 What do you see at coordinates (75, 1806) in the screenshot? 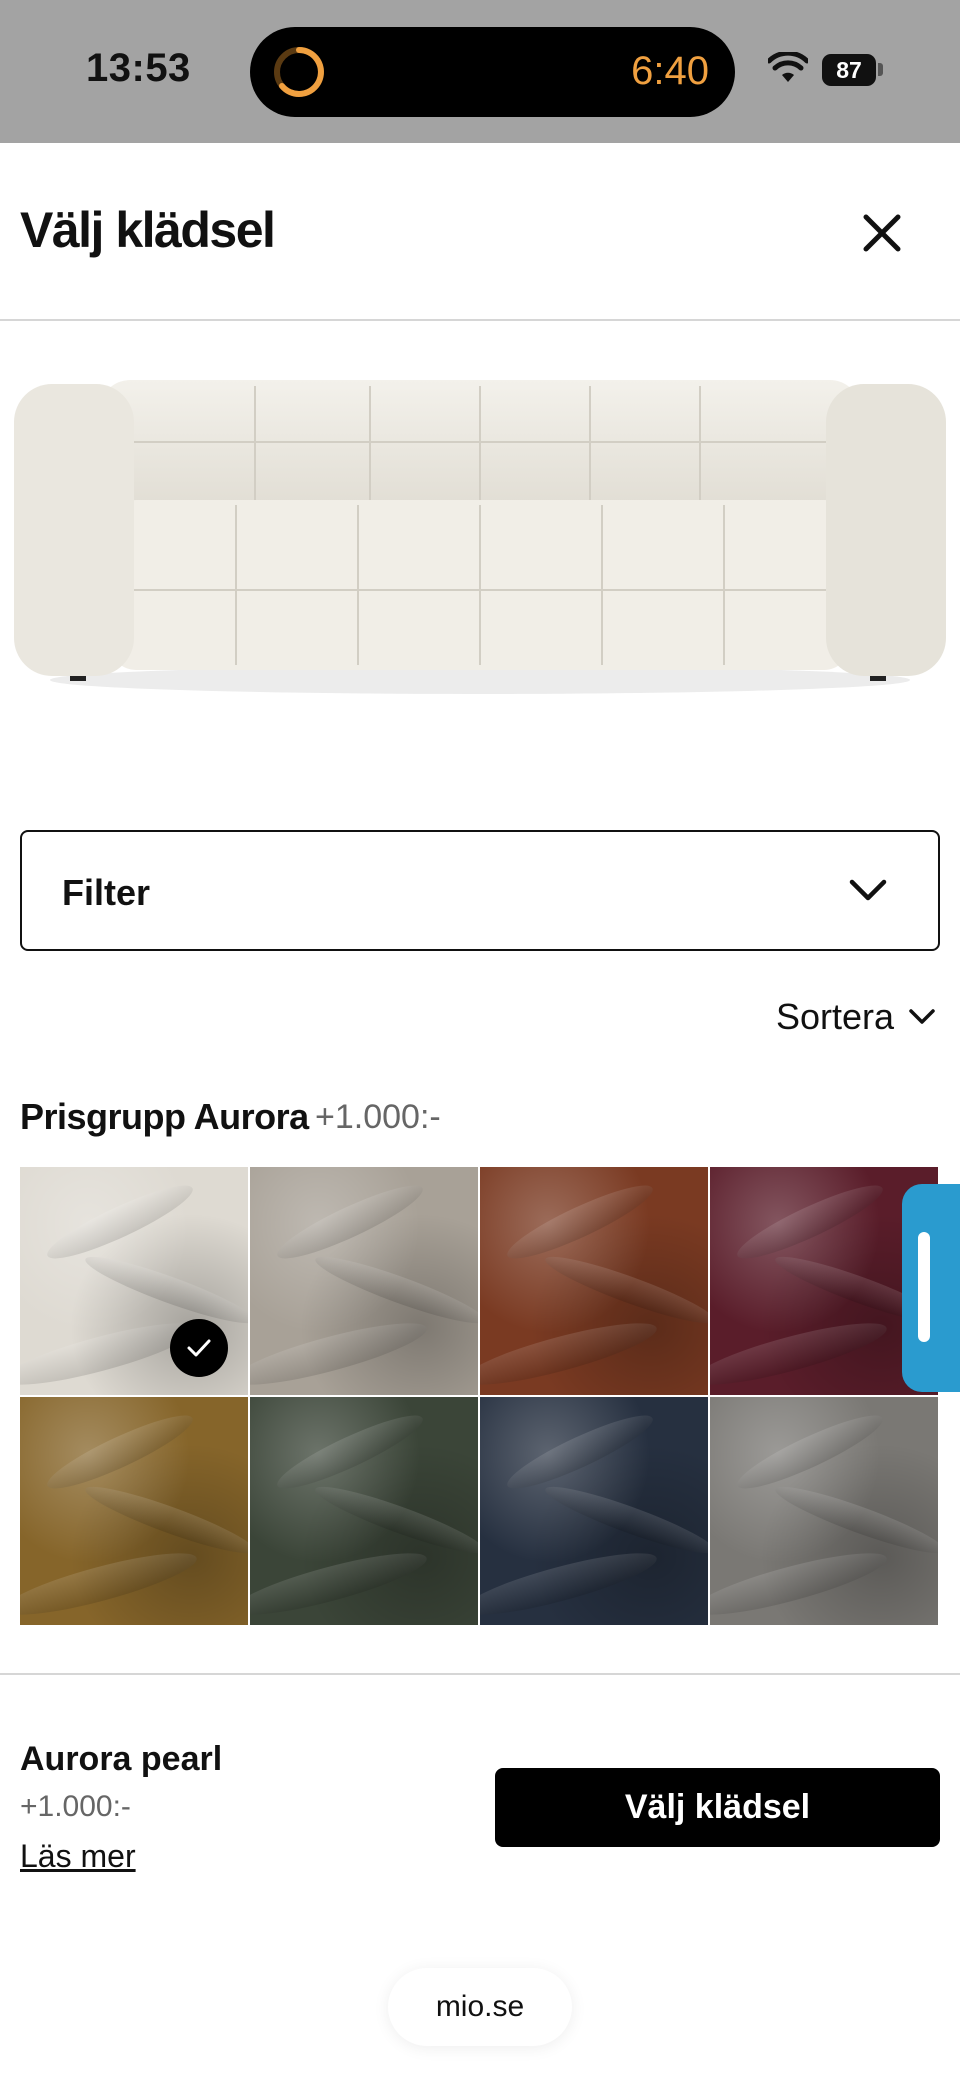
I see `selected-fabric-price: +1.000:-` at bounding box center [75, 1806].